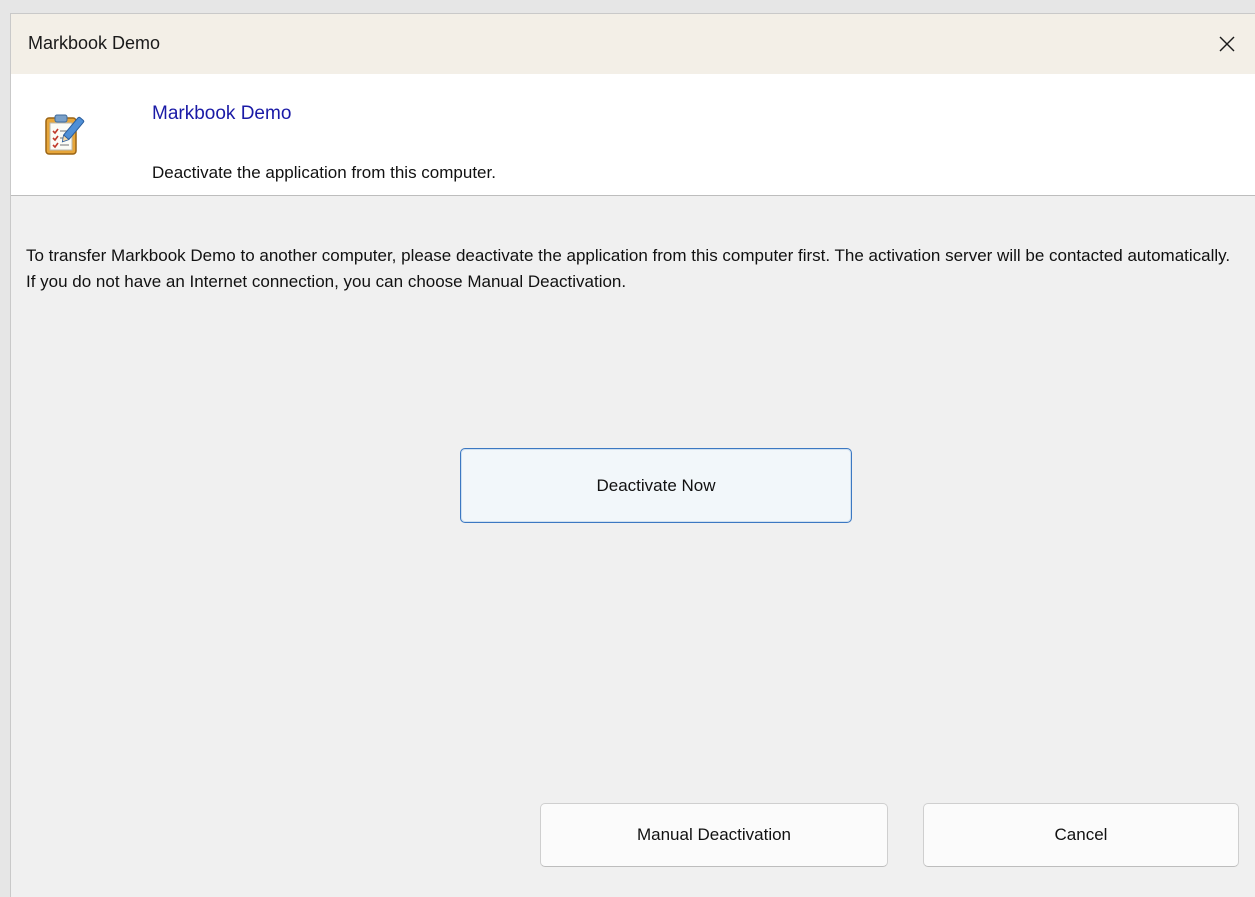  What do you see at coordinates (1081, 835) in the screenshot?
I see `cancel-button: Cancel` at bounding box center [1081, 835].